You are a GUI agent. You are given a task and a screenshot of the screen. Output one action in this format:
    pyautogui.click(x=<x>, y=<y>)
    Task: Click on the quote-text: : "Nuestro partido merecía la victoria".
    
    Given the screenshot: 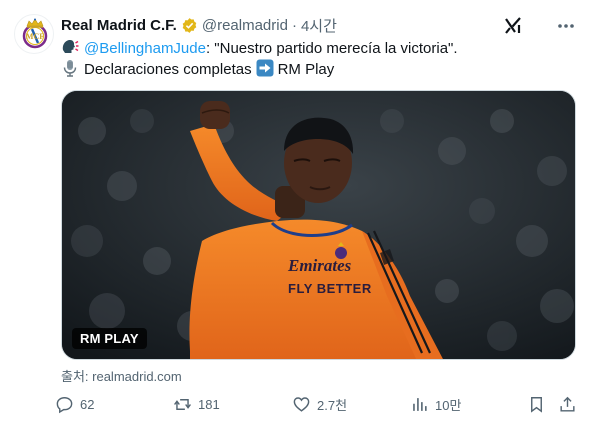 What is the action you would take?
    pyautogui.click(x=331, y=48)
    